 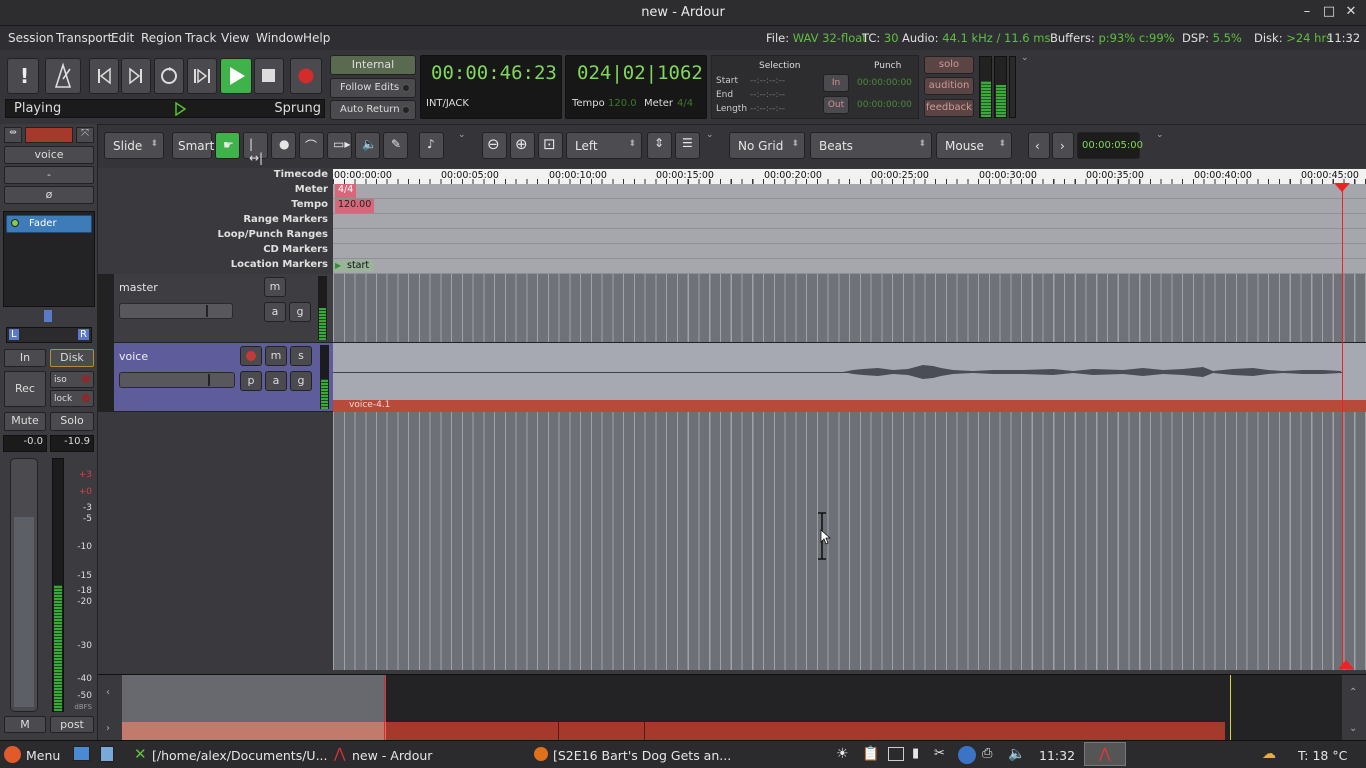 What do you see at coordinates (138, 287) in the screenshot?
I see `track-name: master` at bounding box center [138, 287].